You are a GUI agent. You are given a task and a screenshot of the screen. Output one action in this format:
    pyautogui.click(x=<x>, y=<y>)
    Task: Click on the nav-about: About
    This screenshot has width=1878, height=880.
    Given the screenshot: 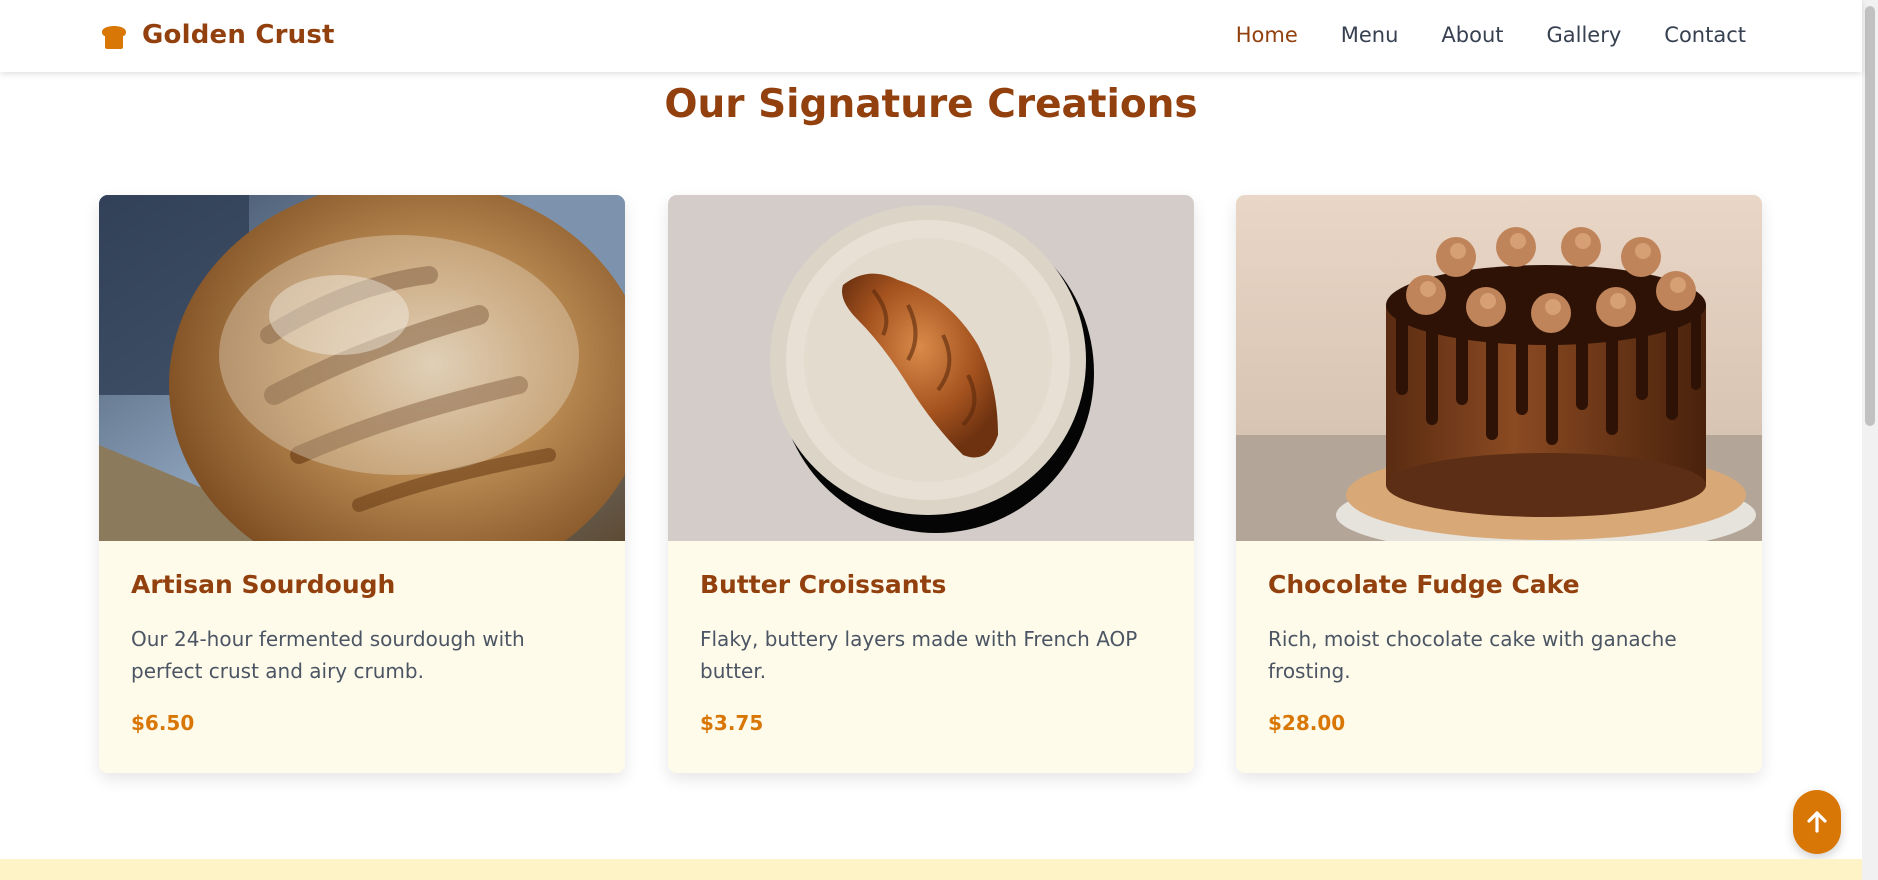 What is the action you would take?
    pyautogui.click(x=1472, y=35)
    